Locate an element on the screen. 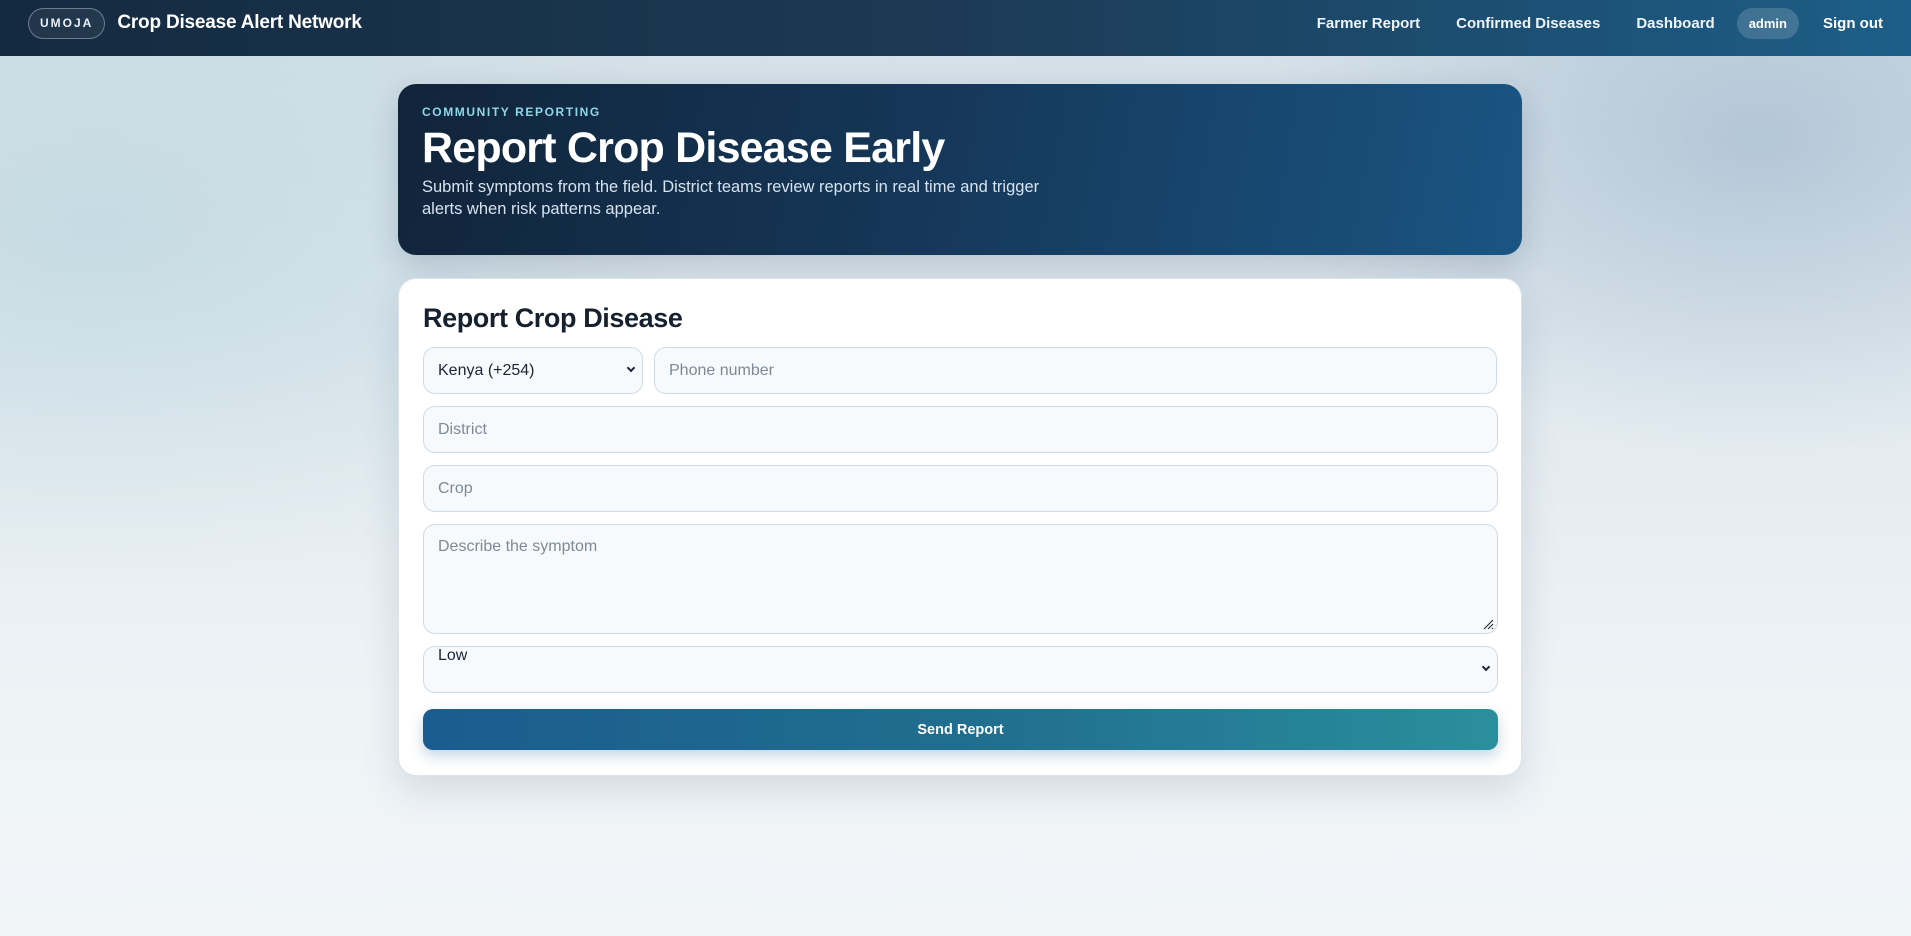 Image resolution: width=1911 pixels, height=936 pixels. nav-link-dashboard: Dashboard is located at coordinates (1675, 23).